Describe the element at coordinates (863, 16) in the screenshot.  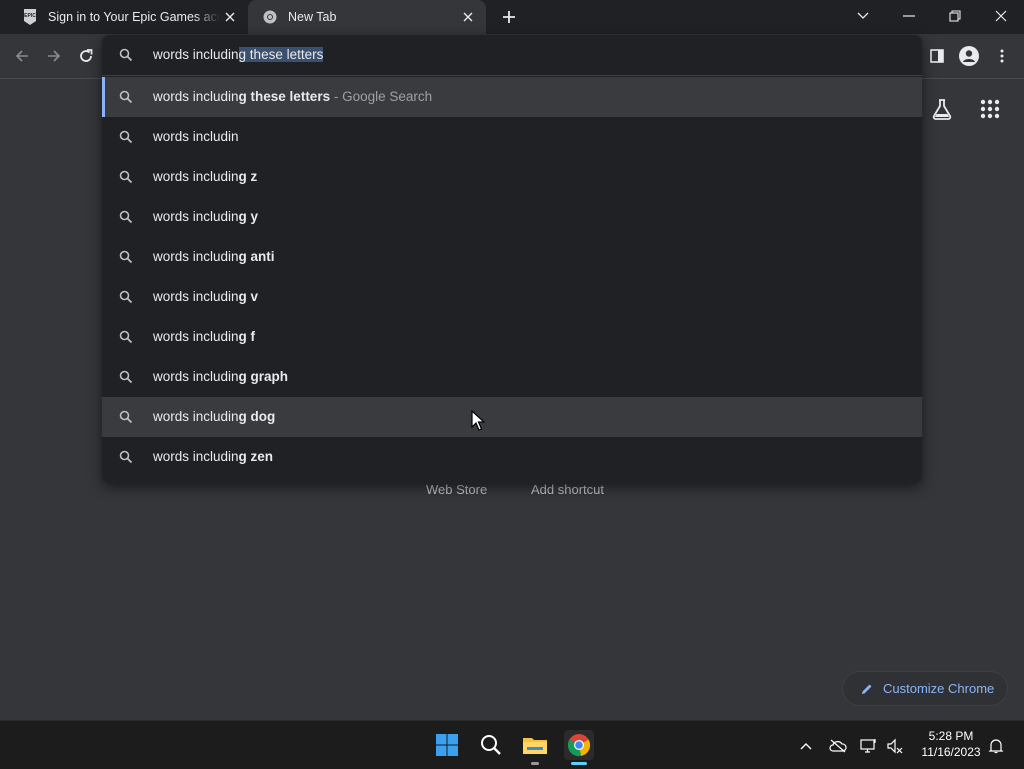
I see `chevron-down-icon` at that location.